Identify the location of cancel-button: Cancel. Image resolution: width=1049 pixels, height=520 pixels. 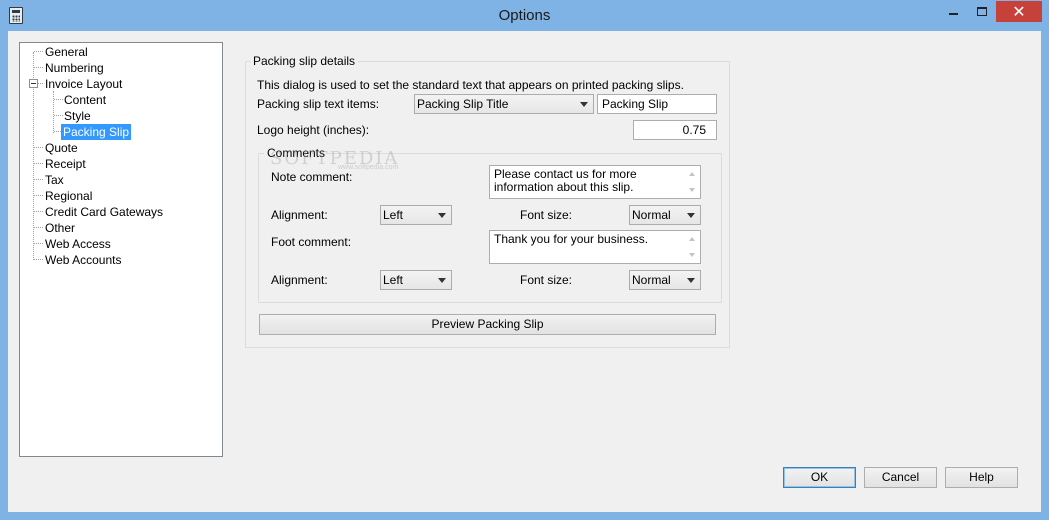
(900, 477).